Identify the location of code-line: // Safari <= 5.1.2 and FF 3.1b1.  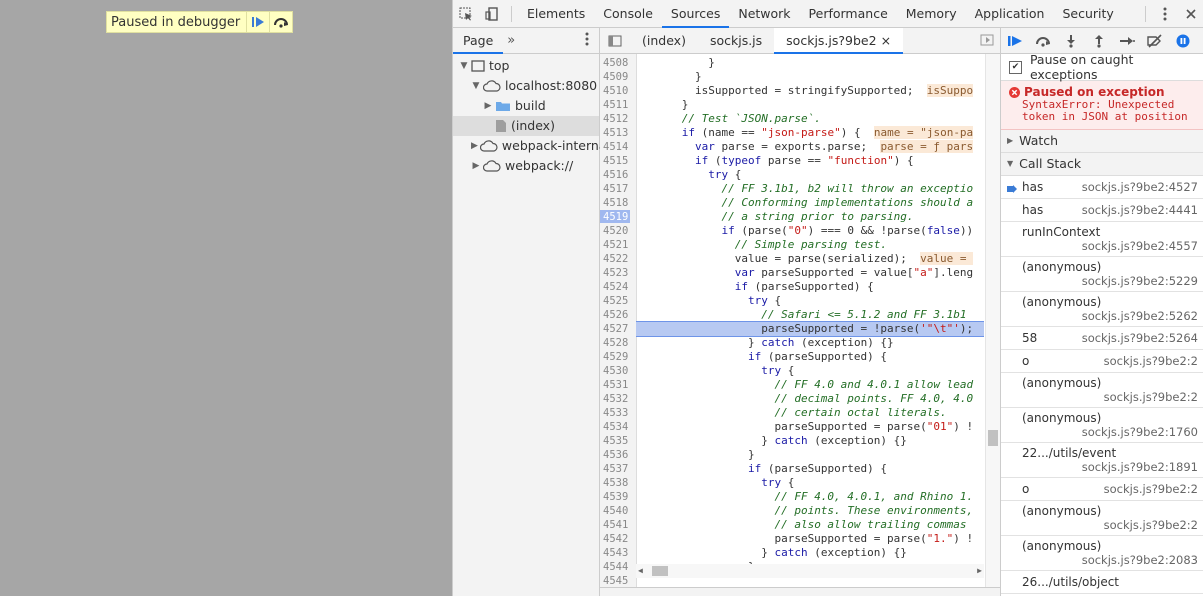
(804, 315).